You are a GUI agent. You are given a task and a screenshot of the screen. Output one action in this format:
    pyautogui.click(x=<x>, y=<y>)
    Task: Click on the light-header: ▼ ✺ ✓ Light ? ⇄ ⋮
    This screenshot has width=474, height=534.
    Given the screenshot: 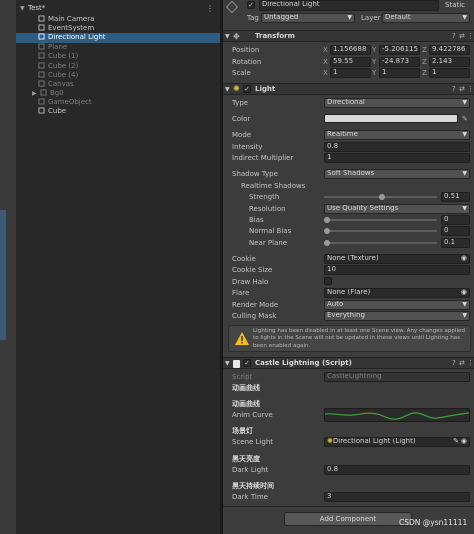 What is the action you would take?
    pyautogui.click(x=348, y=89)
    